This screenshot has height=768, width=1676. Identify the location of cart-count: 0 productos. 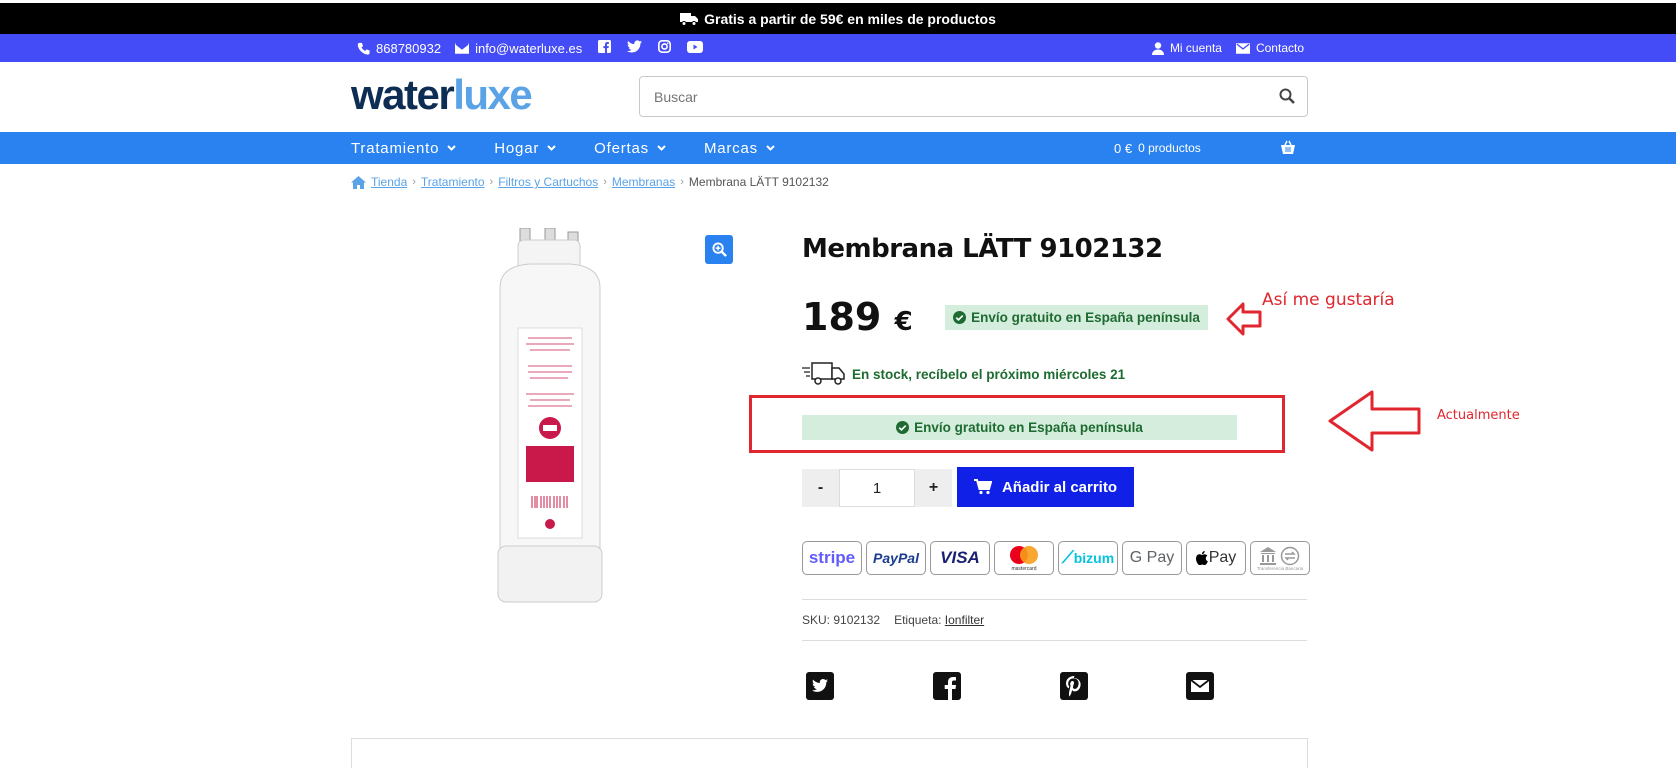
(1169, 148).